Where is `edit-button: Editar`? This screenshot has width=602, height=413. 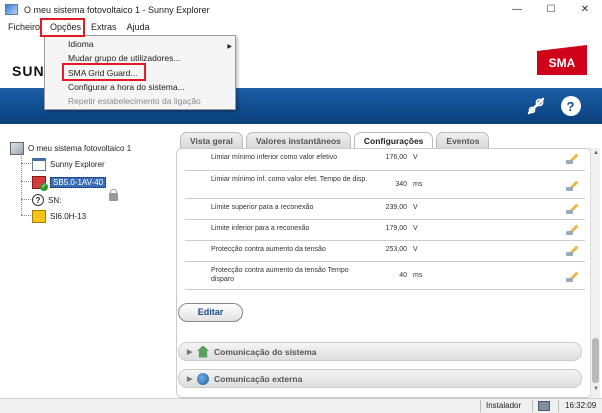
edit-button: Editar is located at coordinates (210, 312).